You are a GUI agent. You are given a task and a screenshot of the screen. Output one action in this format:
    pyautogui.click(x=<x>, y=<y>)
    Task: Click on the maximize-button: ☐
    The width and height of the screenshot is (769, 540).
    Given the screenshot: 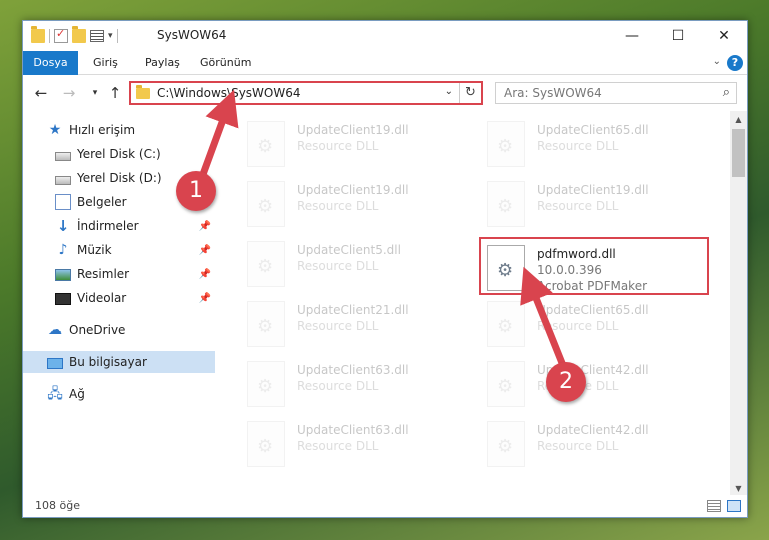 What is the action you would take?
    pyautogui.click(x=678, y=36)
    